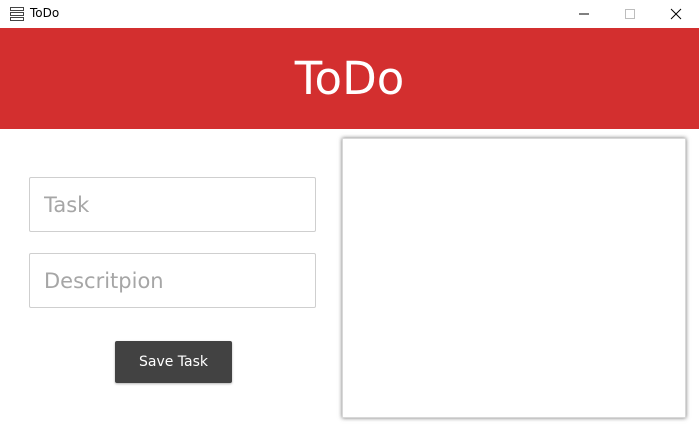  I want to click on page-title: ToDo, so click(349, 78).